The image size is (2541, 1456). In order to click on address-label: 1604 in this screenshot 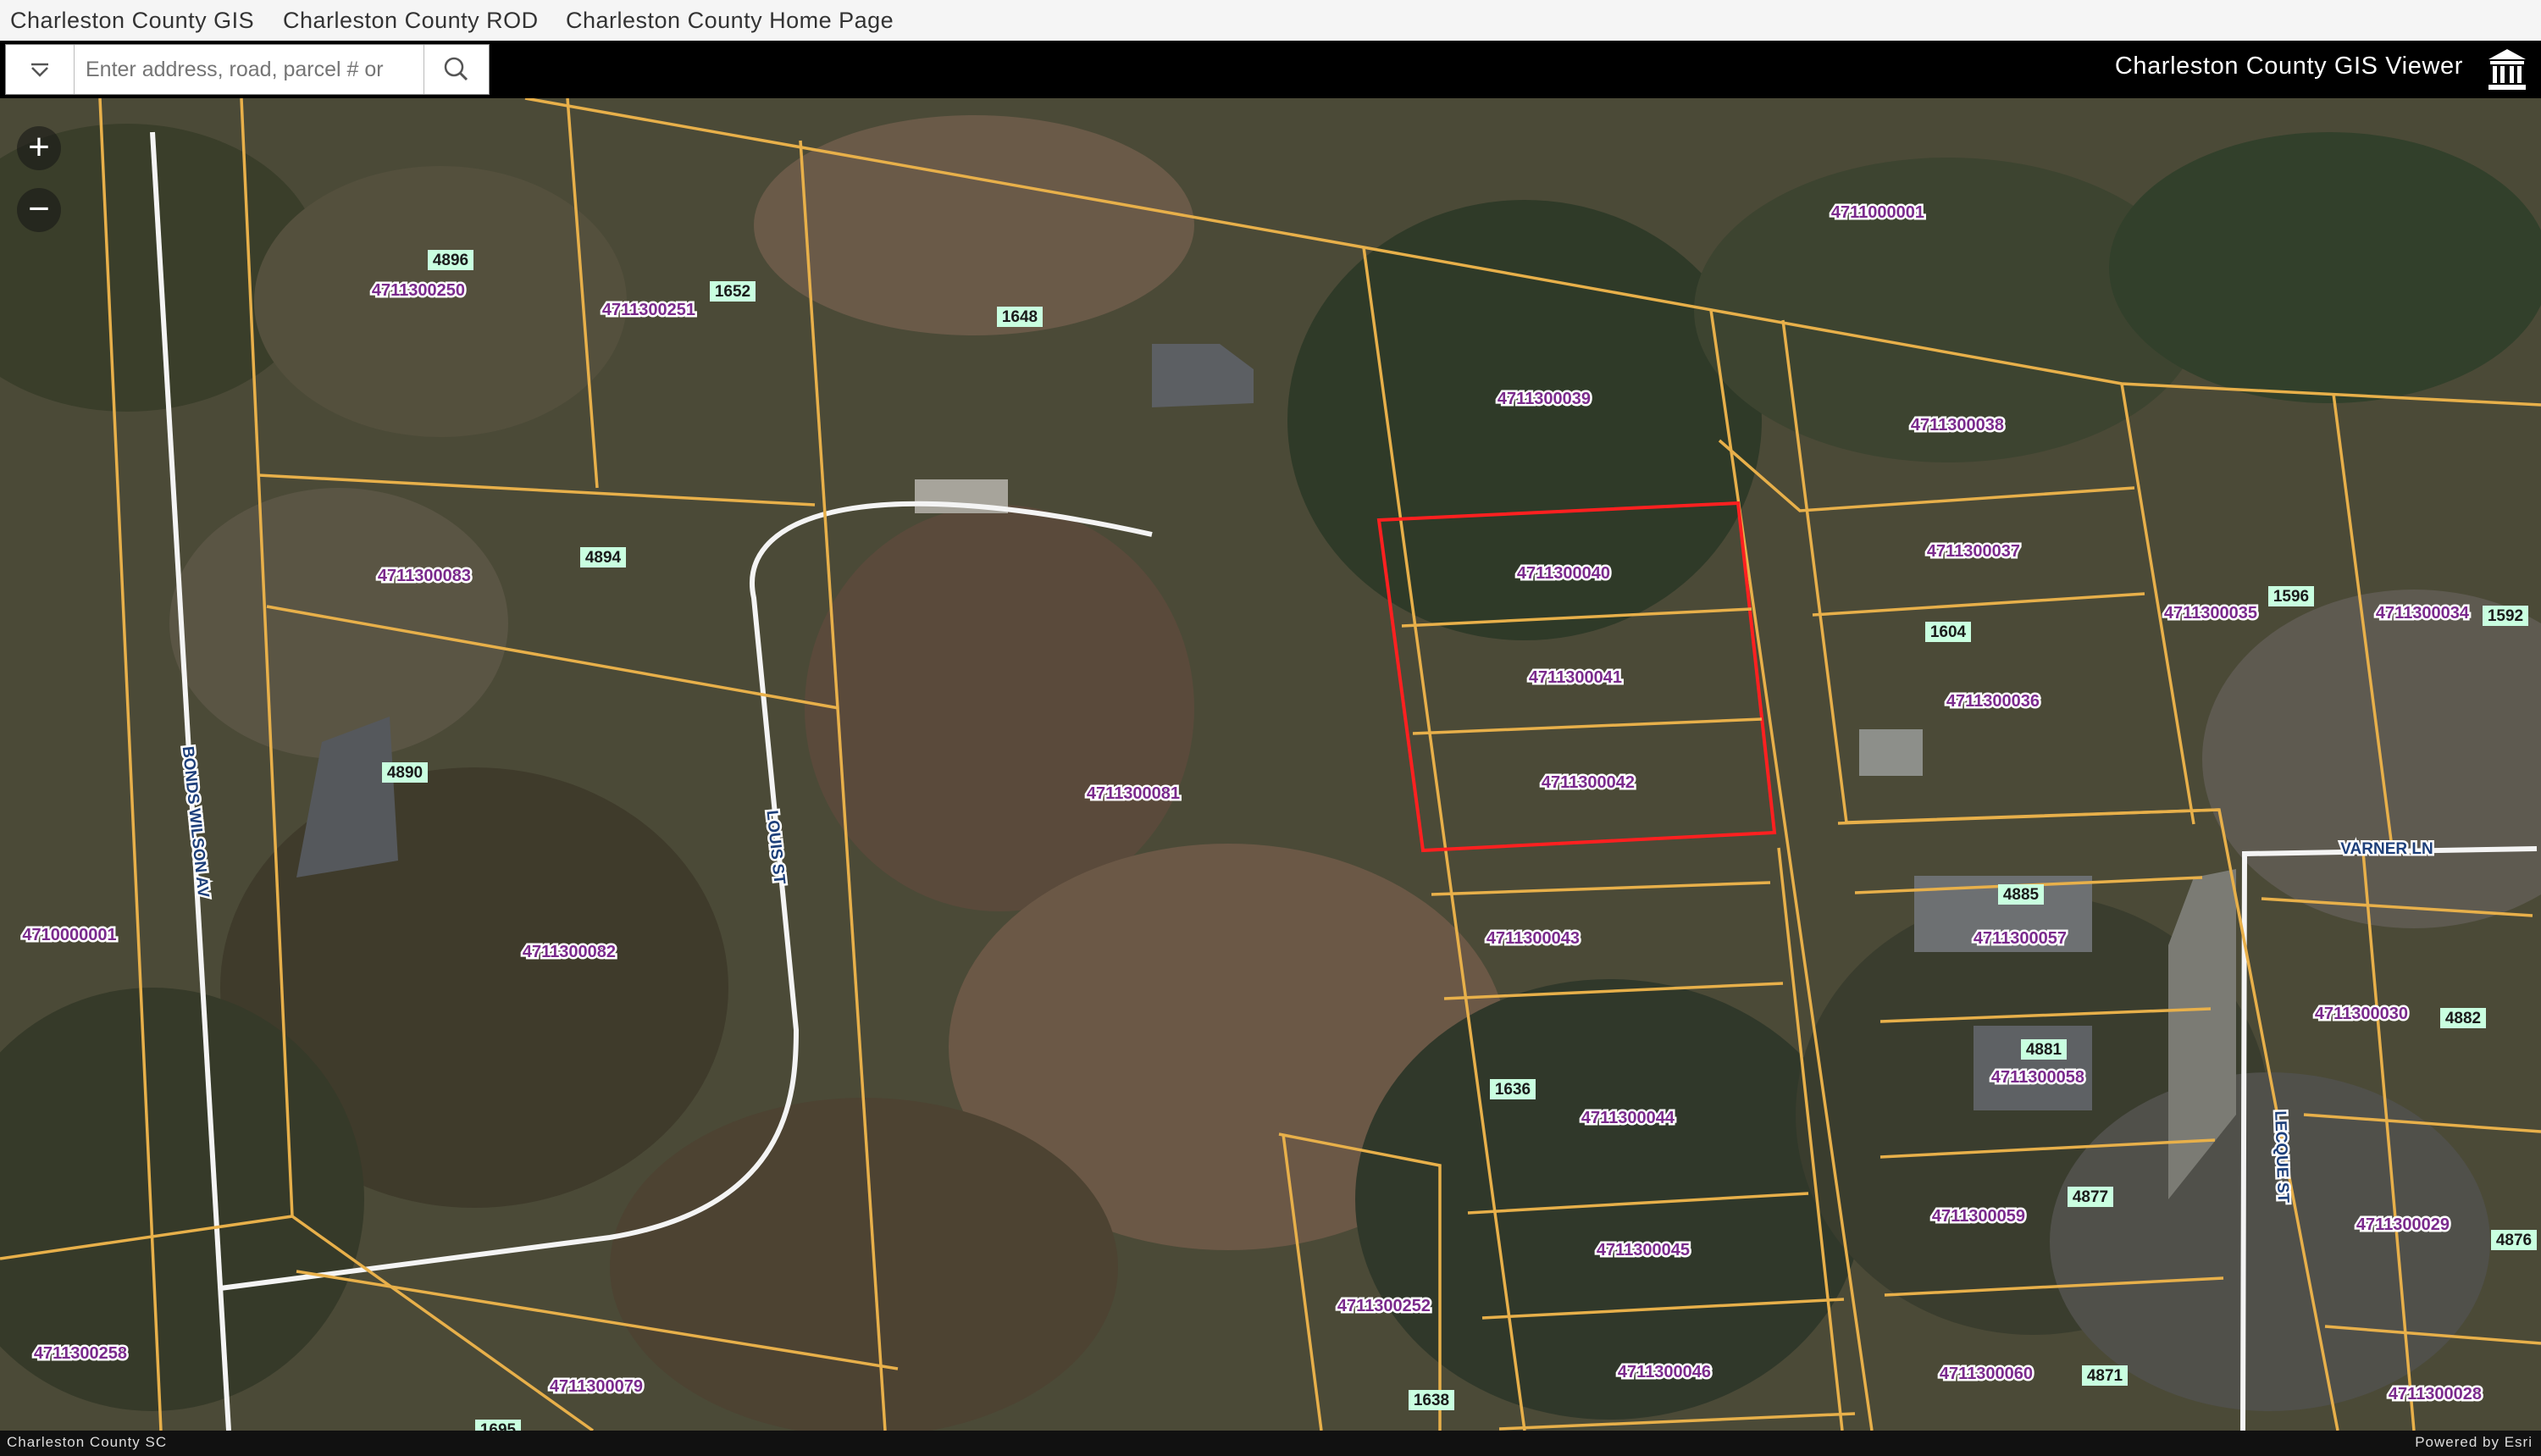, I will do `click(1948, 632)`.